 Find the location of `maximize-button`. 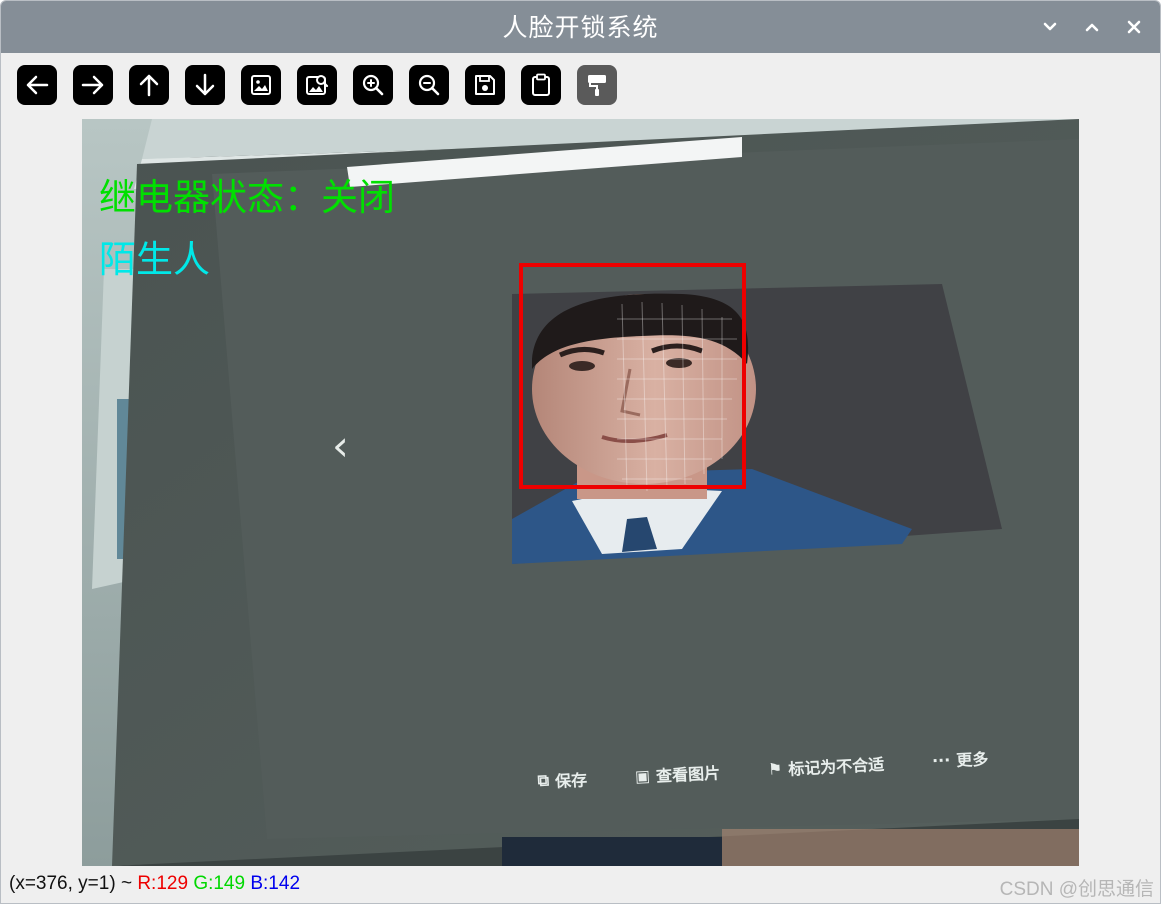

maximize-button is located at coordinates (1092, 27).